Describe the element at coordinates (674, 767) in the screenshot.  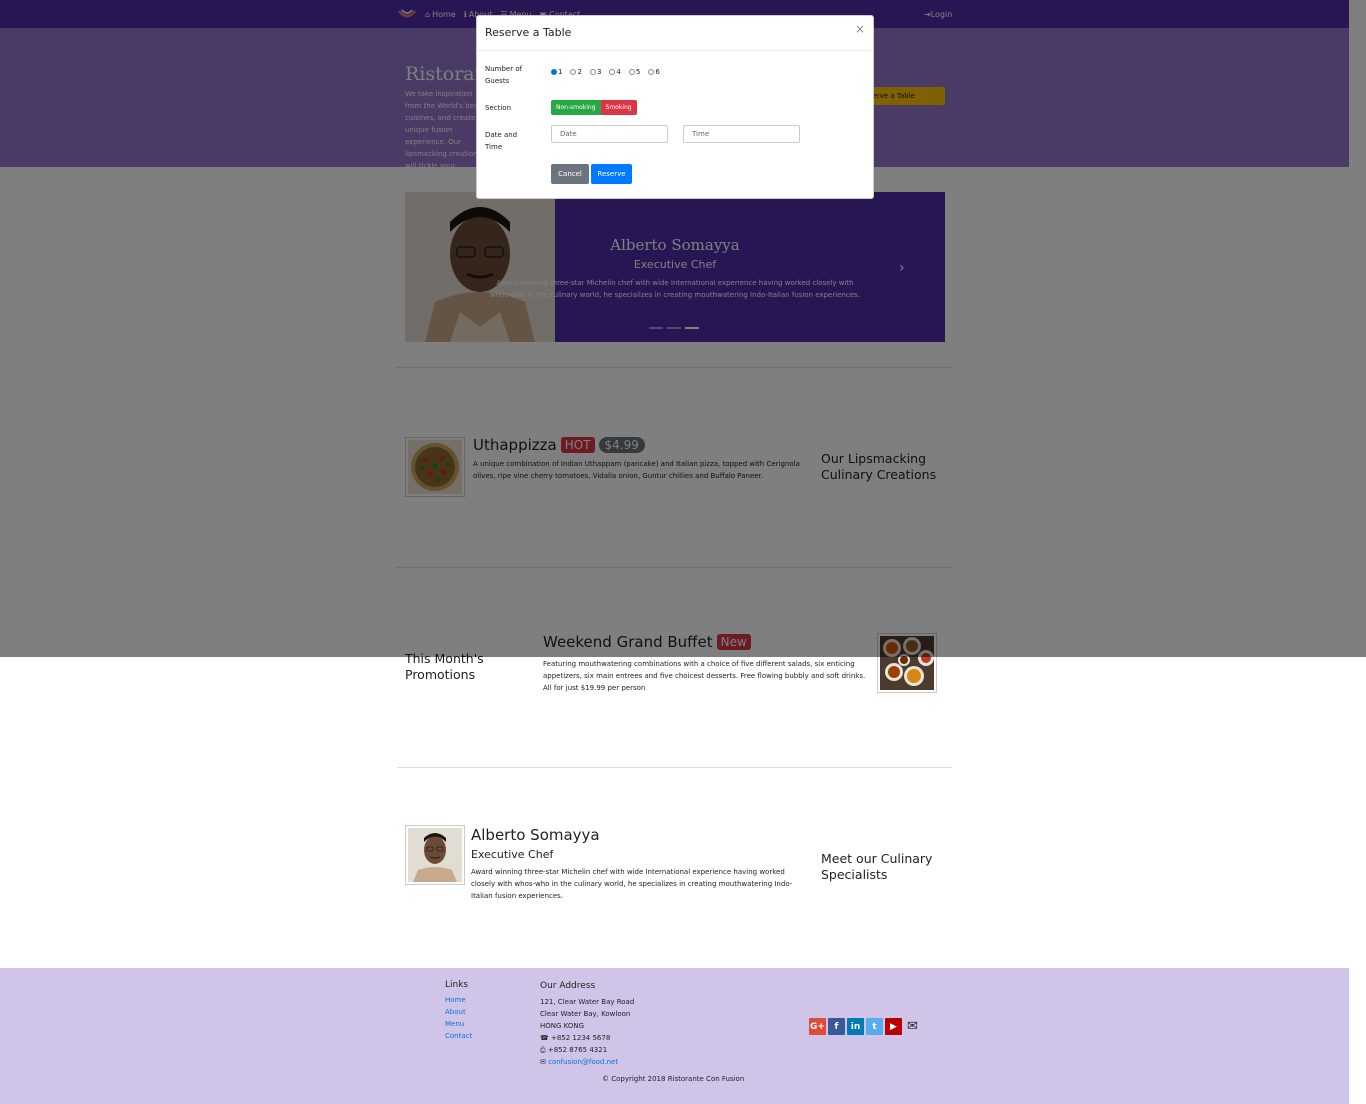
I see `divider` at that location.